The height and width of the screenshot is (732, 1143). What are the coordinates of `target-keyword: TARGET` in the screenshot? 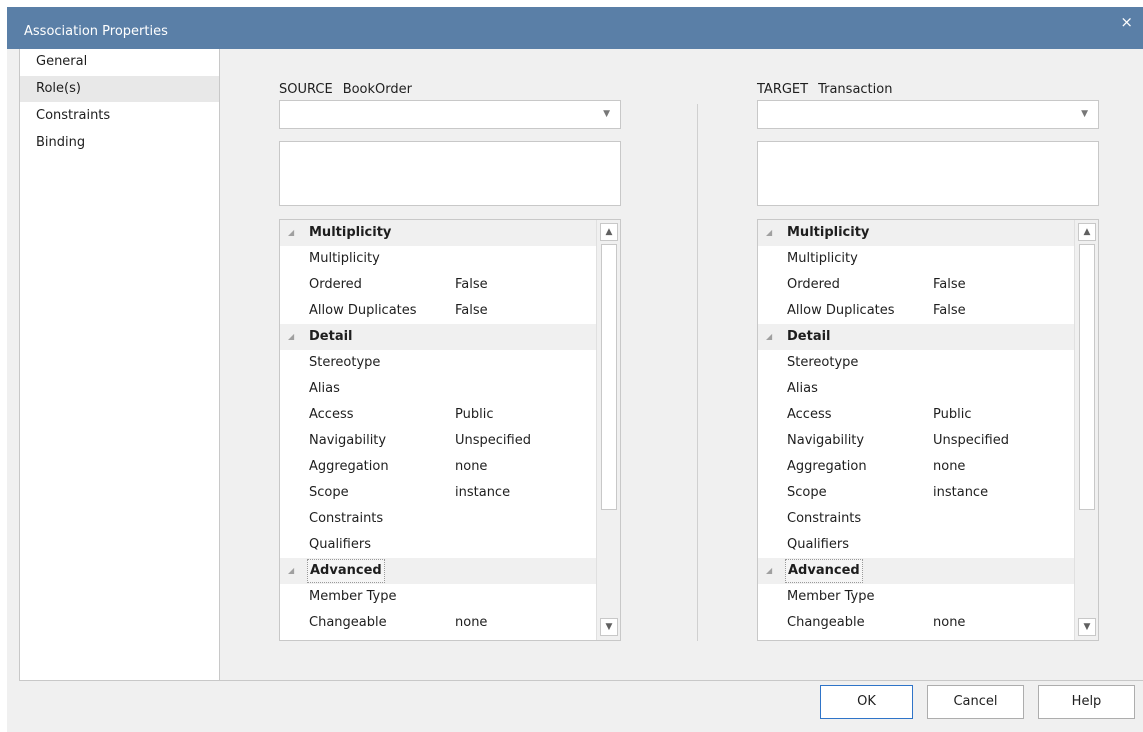 It's located at (783, 89).